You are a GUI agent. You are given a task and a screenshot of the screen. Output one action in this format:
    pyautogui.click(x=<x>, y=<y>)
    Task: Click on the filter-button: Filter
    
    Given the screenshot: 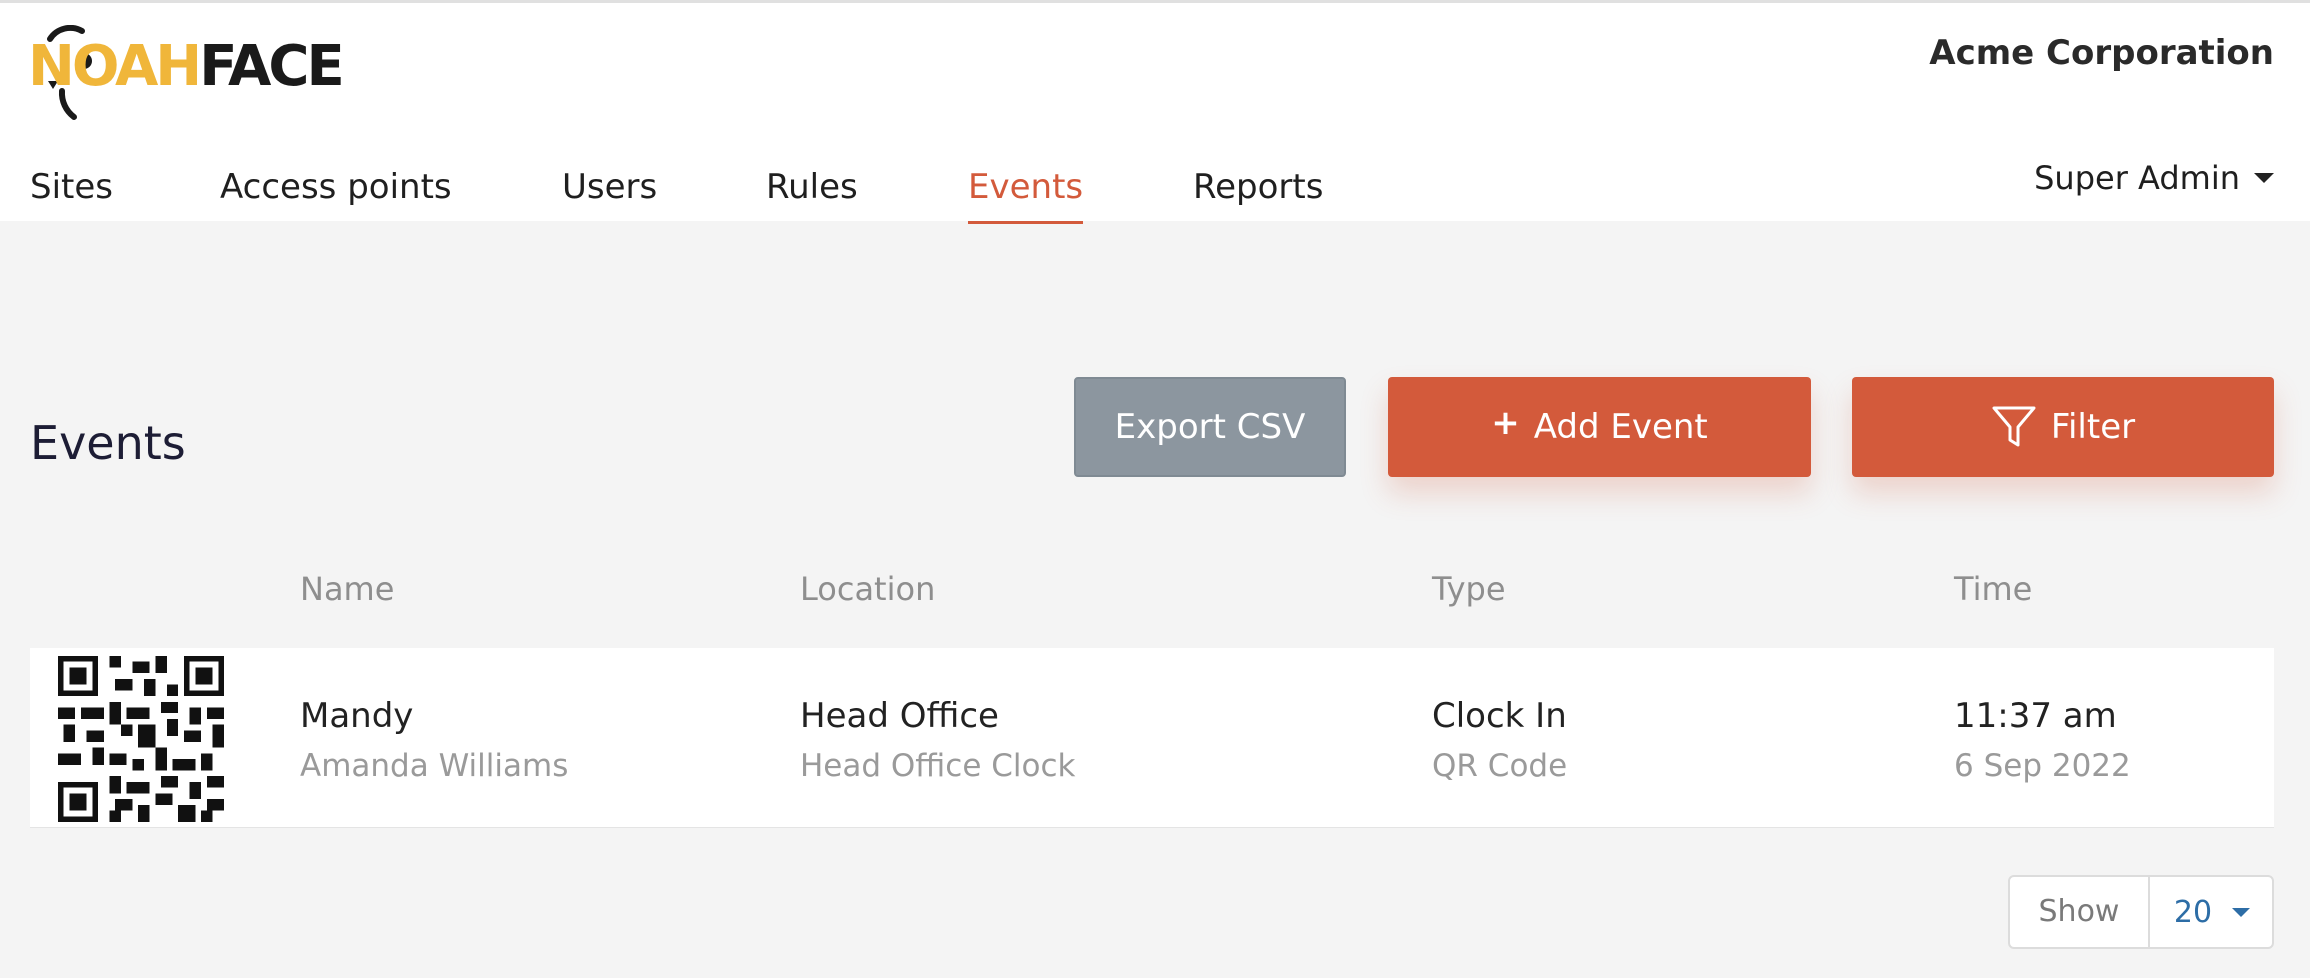 What is the action you would take?
    pyautogui.click(x=2063, y=427)
    